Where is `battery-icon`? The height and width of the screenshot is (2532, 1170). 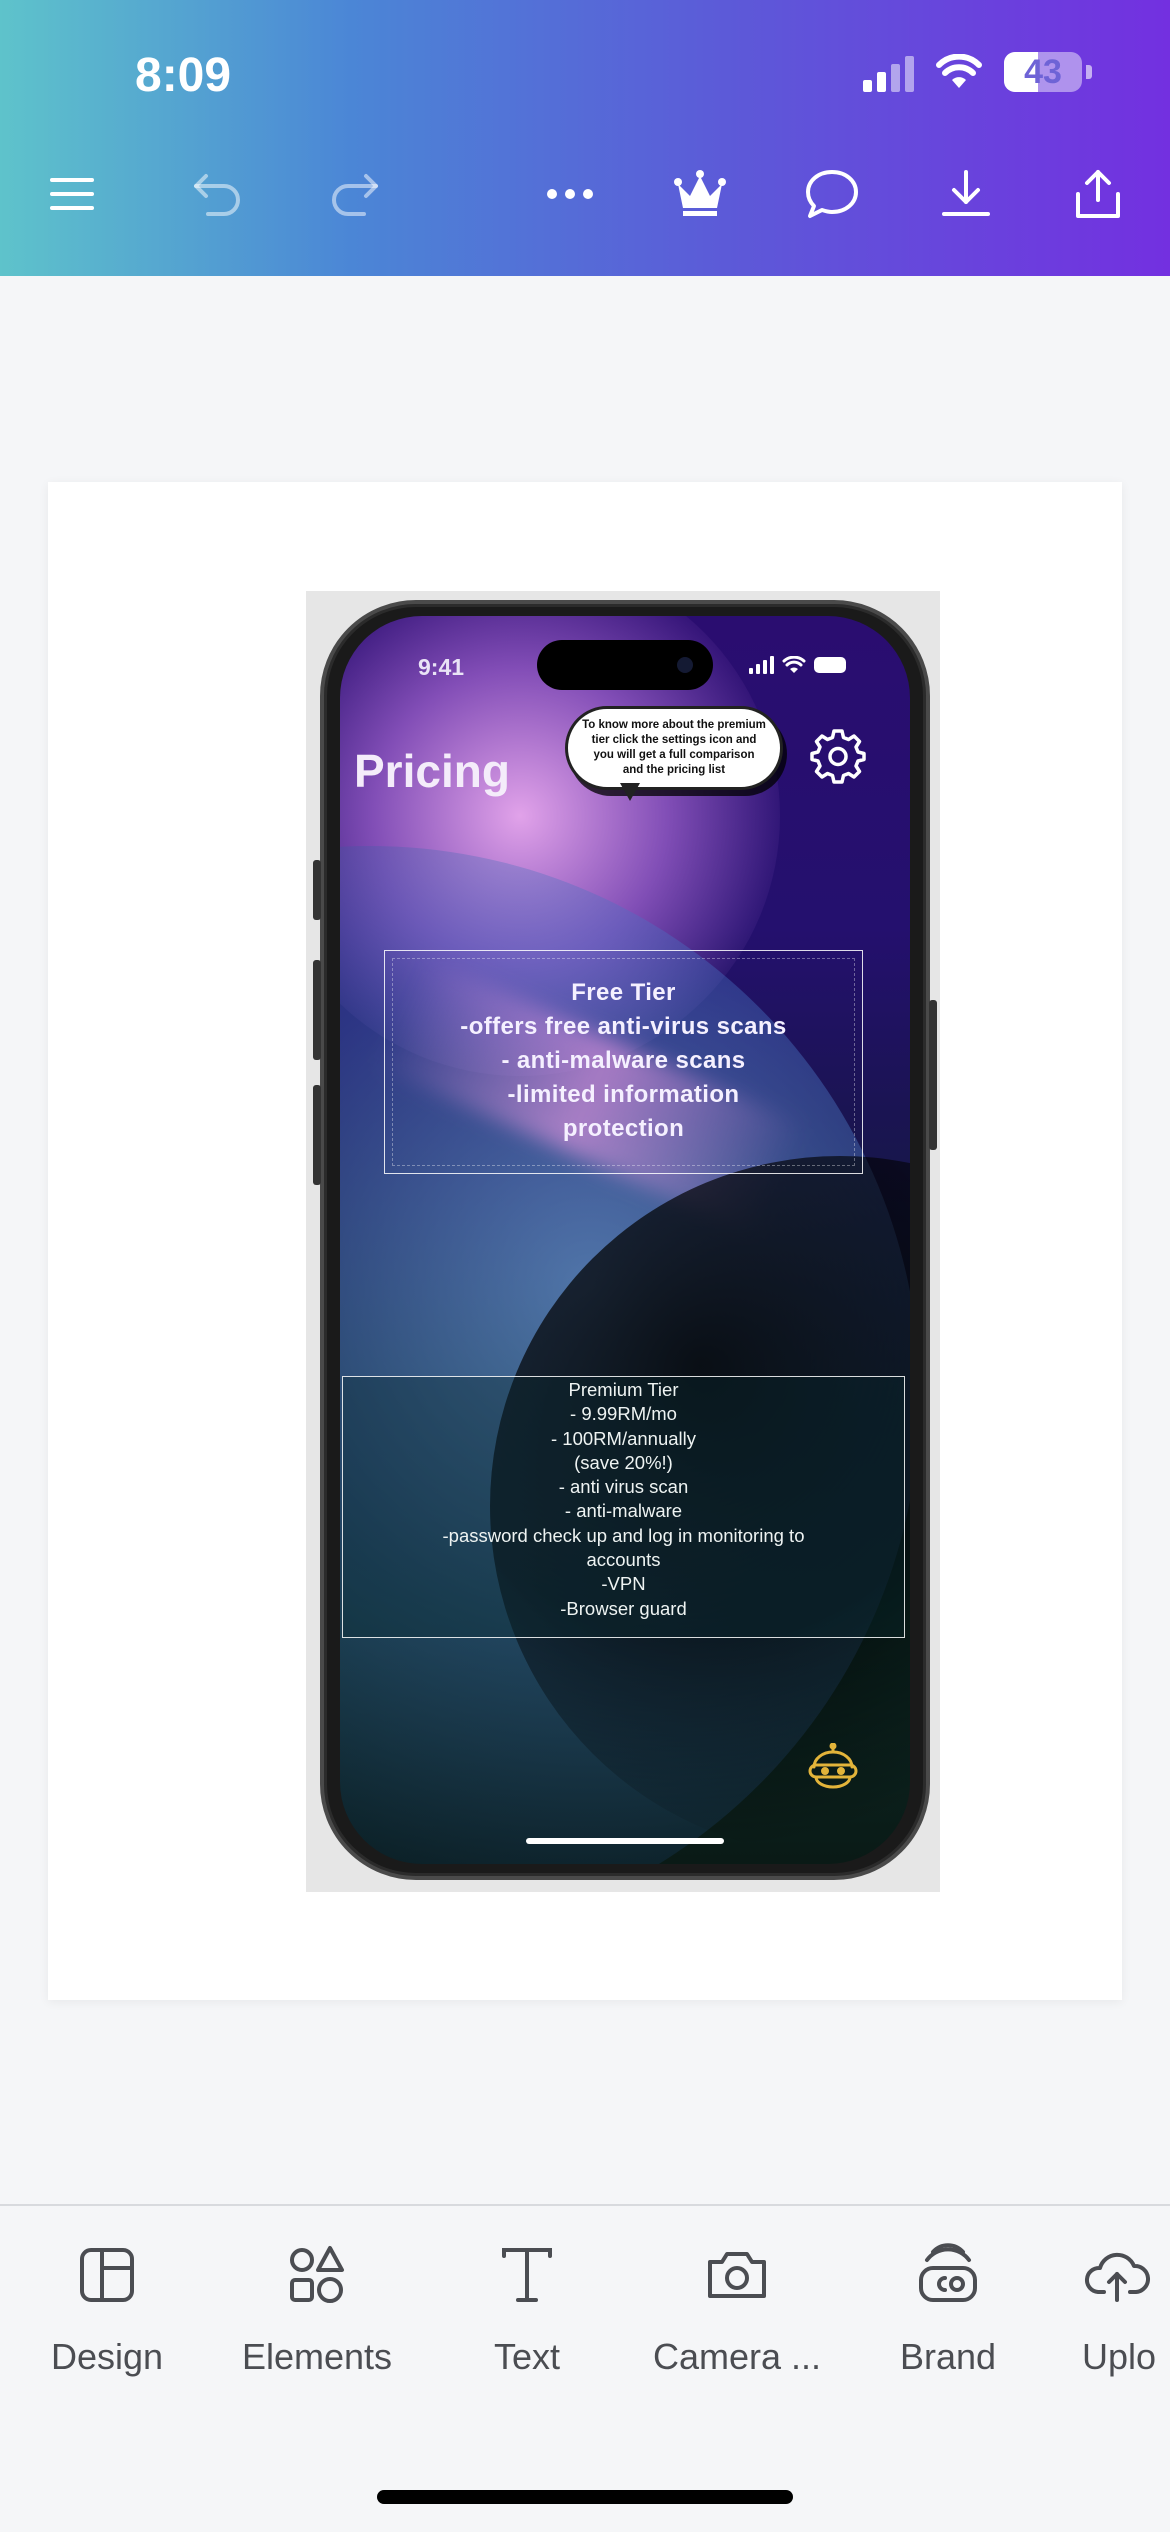 battery-icon is located at coordinates (830, 665).